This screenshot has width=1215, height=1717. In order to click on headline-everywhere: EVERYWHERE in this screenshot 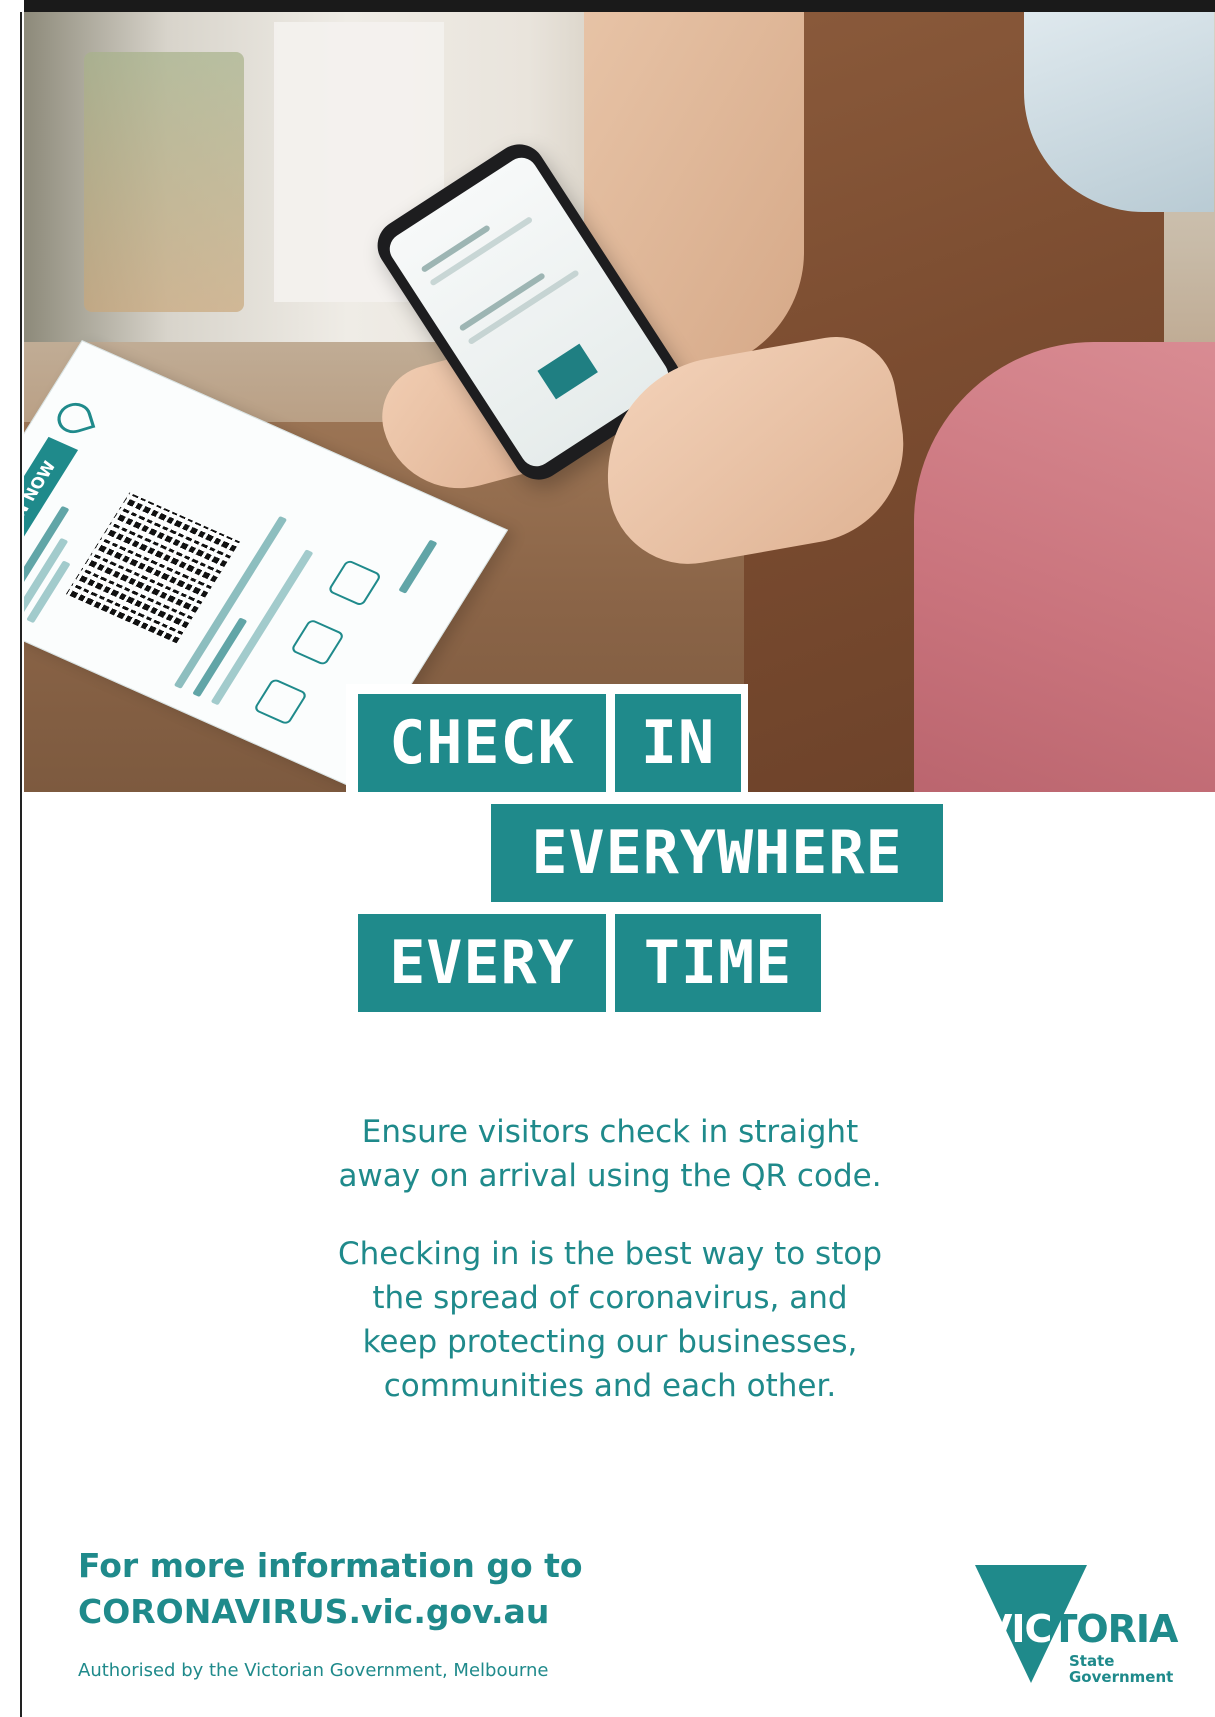, I will do `click(717, 853)`.